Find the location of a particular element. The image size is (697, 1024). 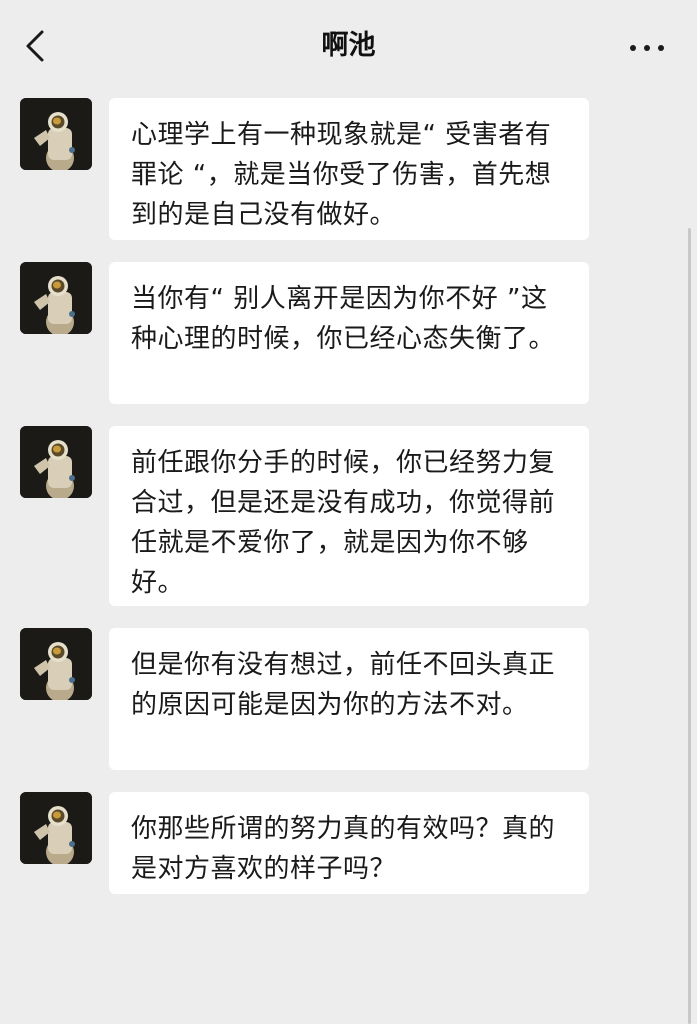

message-bubble: 但是你有没有想过，前任不回头真正的原因可能是因为你的方法不对。 is located at coordinates (349, 699).